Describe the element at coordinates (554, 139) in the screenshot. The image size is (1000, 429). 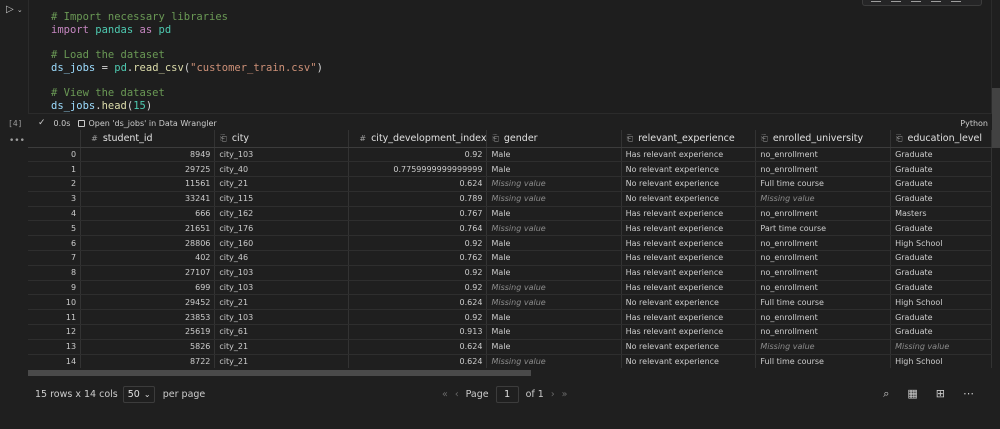
I see `column-header-gender: ⎗ gender` at that location.